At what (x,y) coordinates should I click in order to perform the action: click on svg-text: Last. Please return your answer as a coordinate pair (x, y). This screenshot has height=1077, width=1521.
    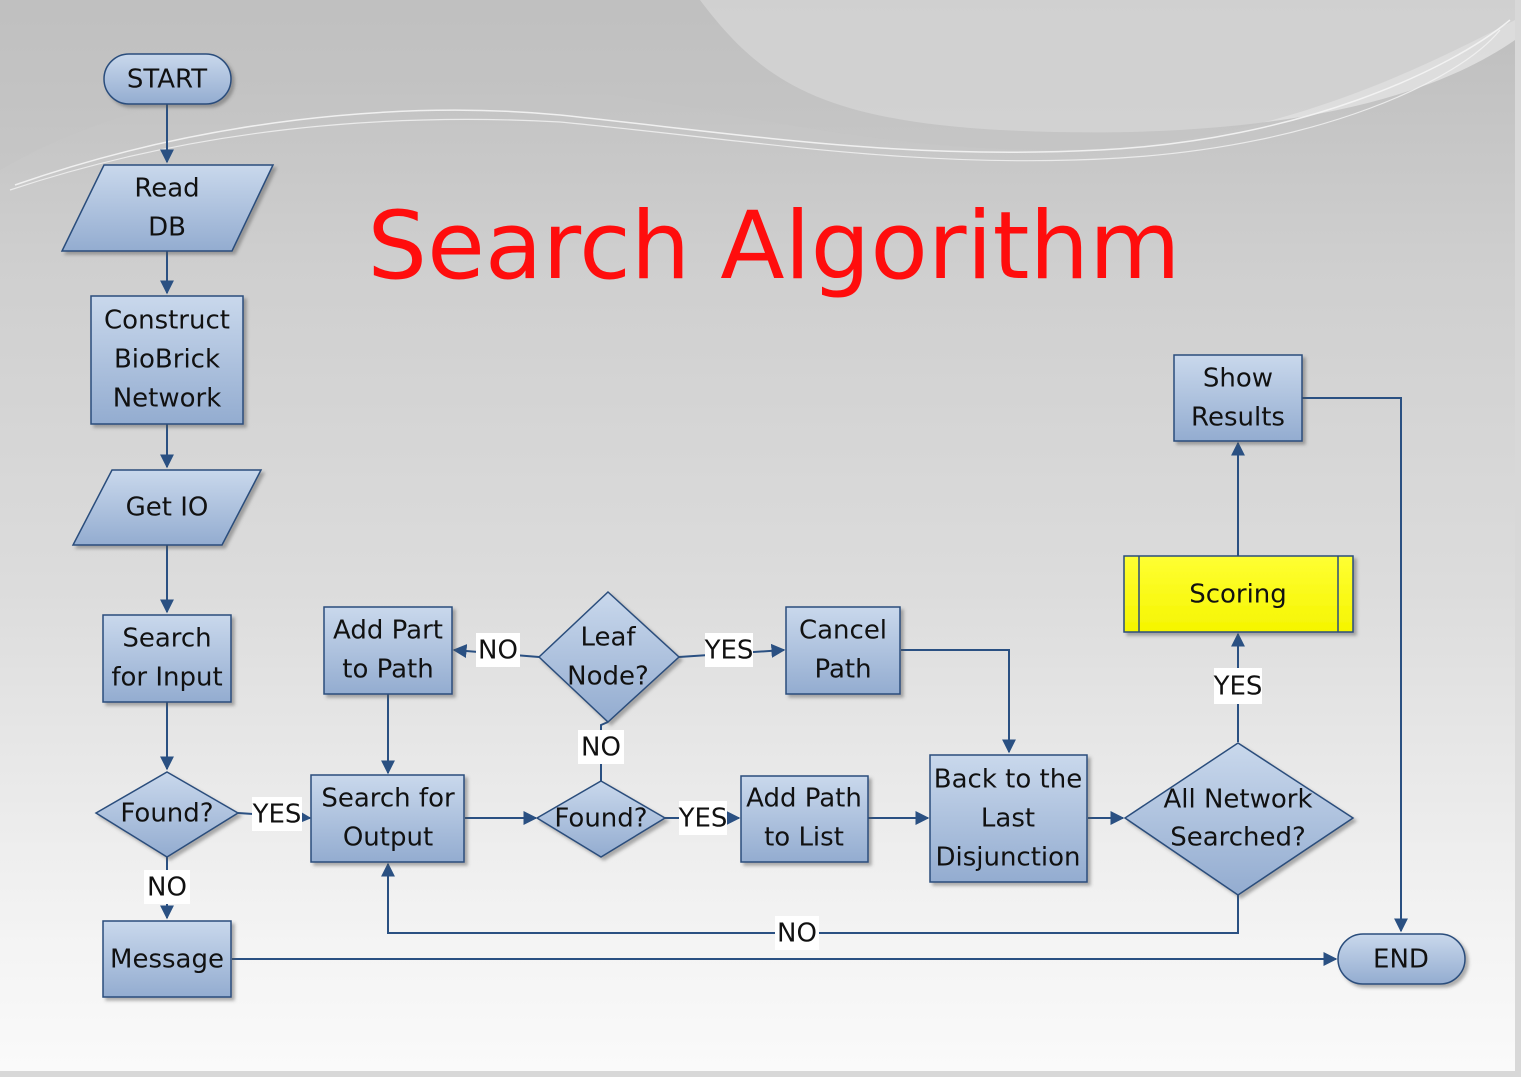
    Looking at the image, I should click on (1008, 819).